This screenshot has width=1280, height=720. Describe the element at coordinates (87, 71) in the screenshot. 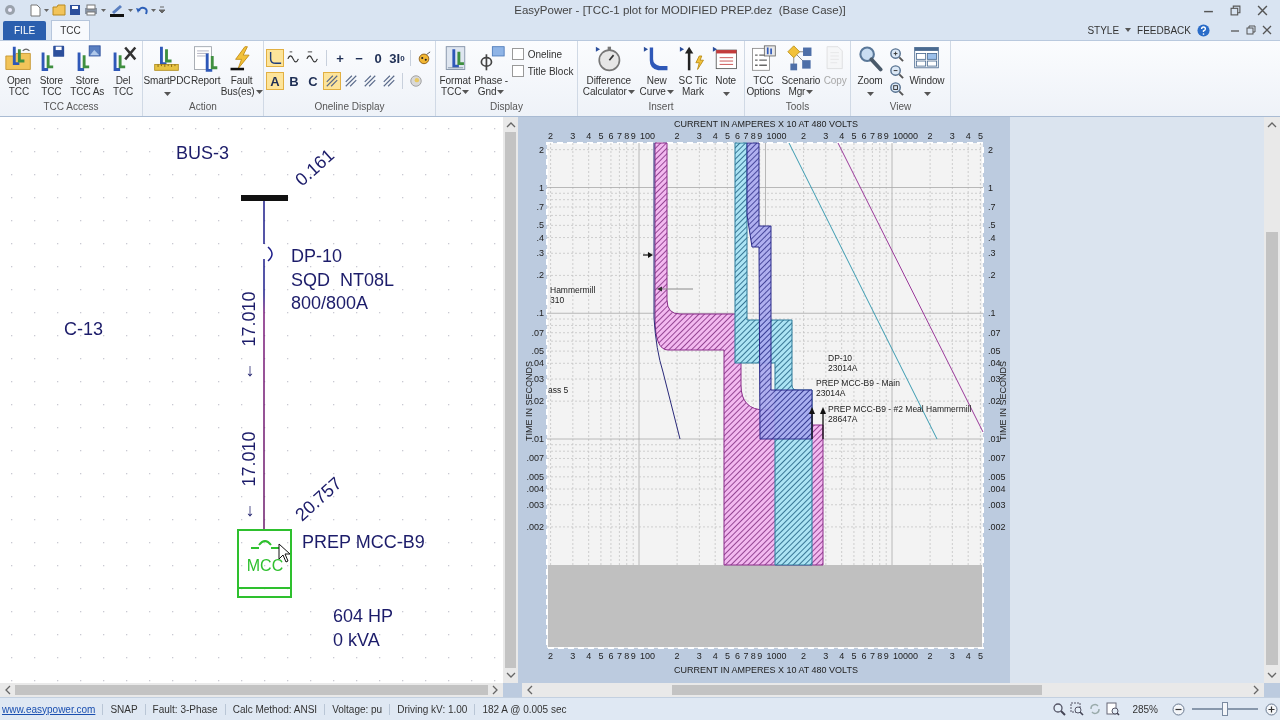

I see `ribbon-button: Store TCC As` at that location.